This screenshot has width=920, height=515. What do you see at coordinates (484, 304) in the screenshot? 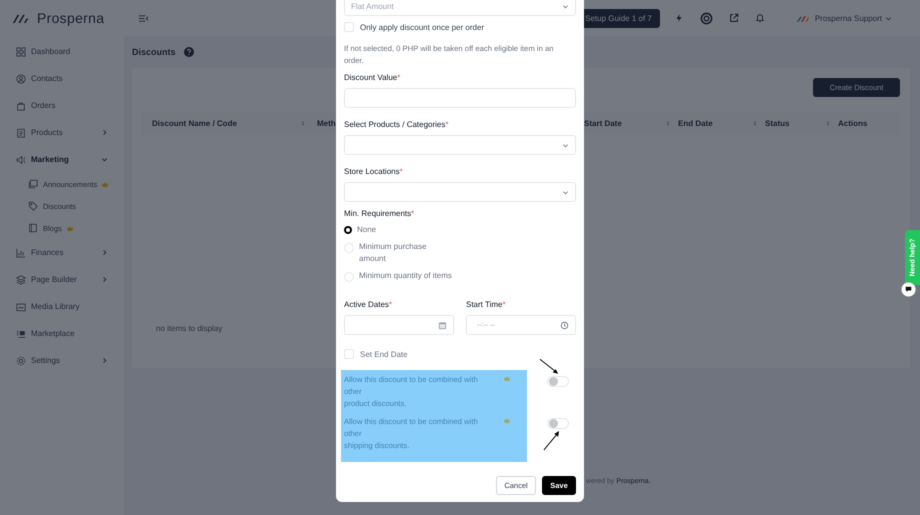
I see `field-label: Start Time` at bounding box center [484, 304].